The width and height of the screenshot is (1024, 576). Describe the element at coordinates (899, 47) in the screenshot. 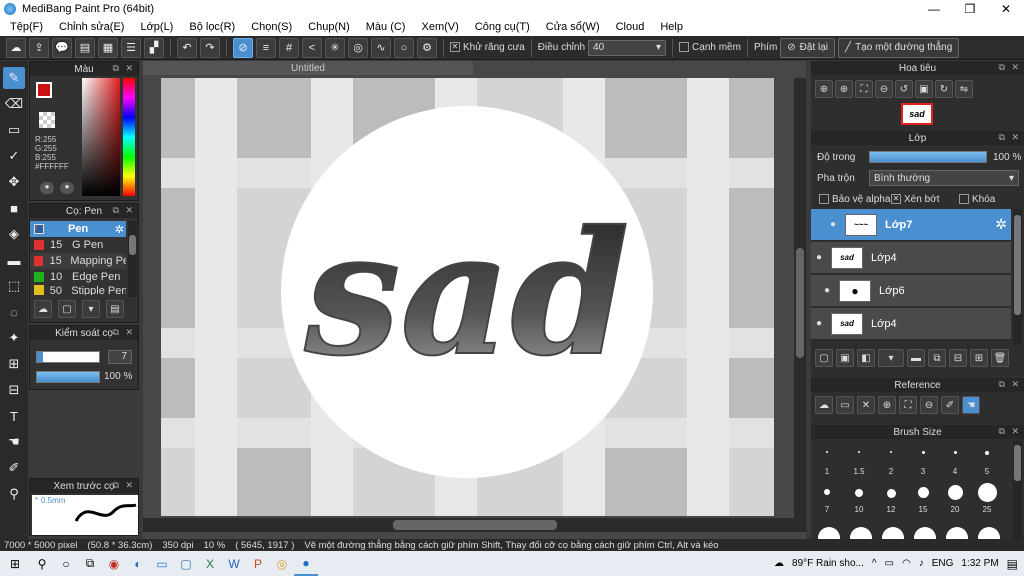

I see `straight-line-button: ╱ Tạo một đường thẳng` at that location.